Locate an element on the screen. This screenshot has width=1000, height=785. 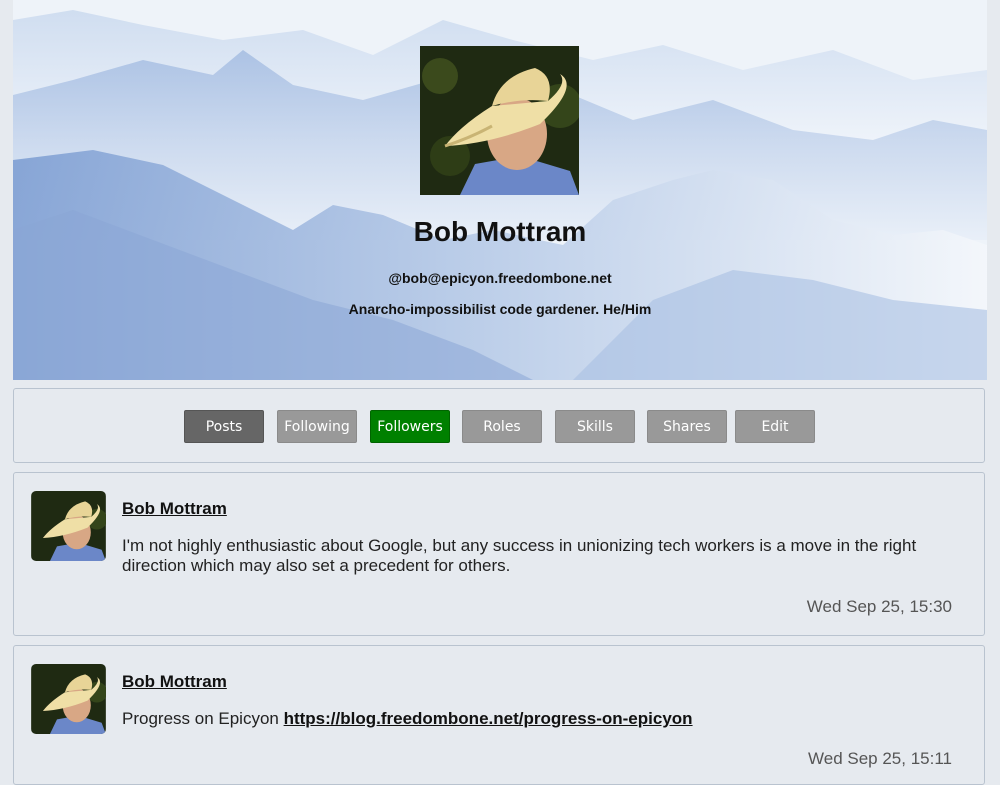
roles-button: Roles is located at coordinates (502, 426).